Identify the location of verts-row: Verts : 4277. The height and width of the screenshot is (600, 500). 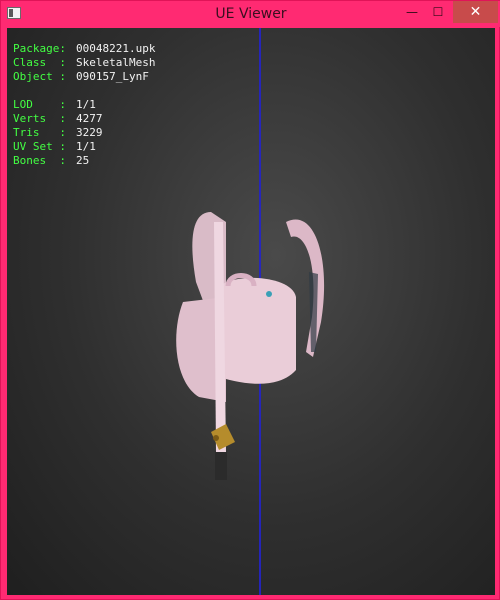
(84, 119).